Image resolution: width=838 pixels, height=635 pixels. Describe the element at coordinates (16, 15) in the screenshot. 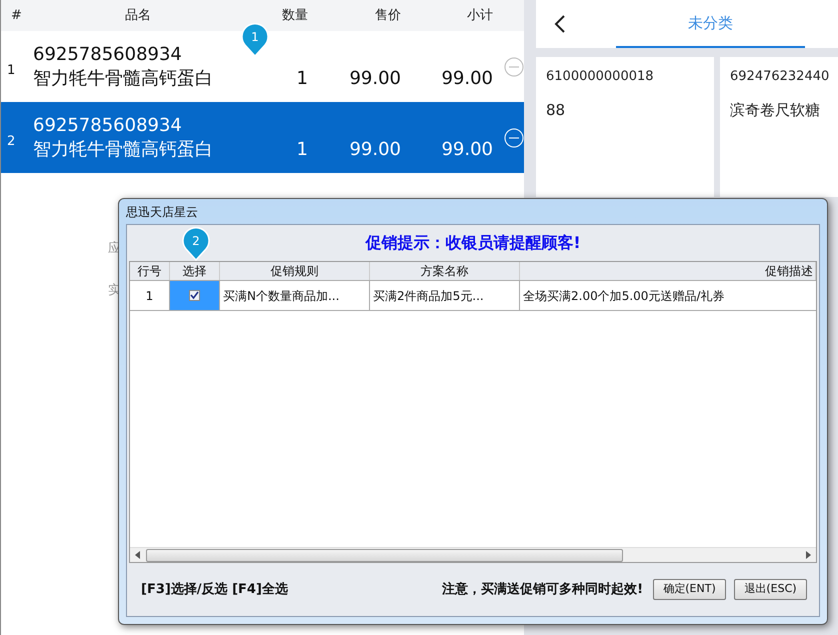

I see `column-header: #` at that location.